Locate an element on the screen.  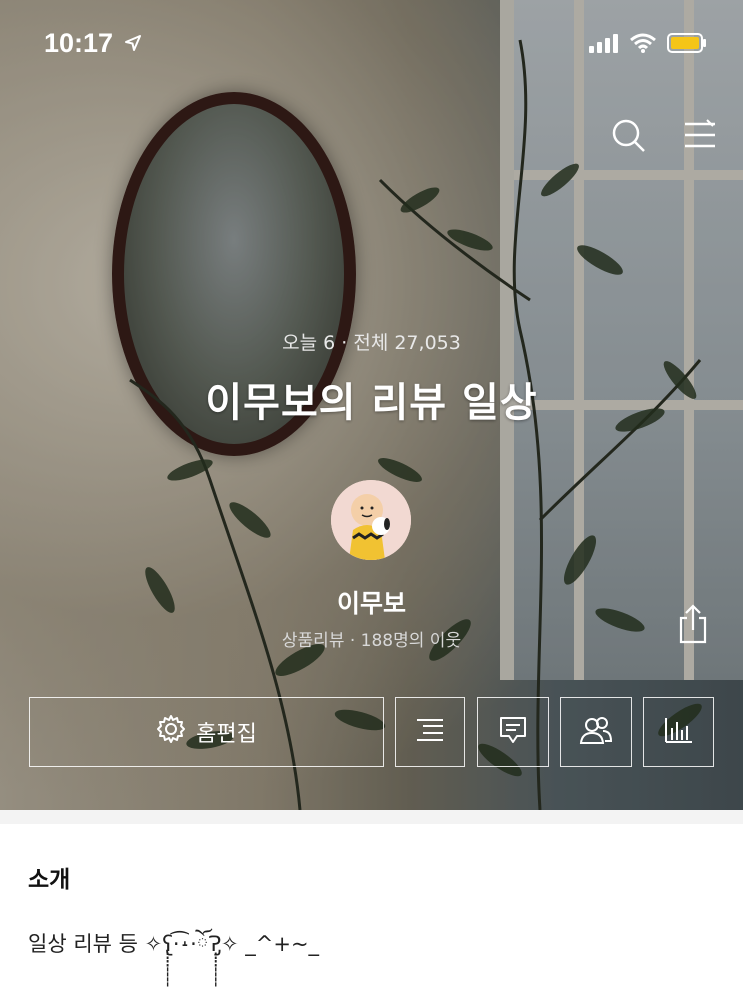
section-divider is located at coordinates (371, 817).